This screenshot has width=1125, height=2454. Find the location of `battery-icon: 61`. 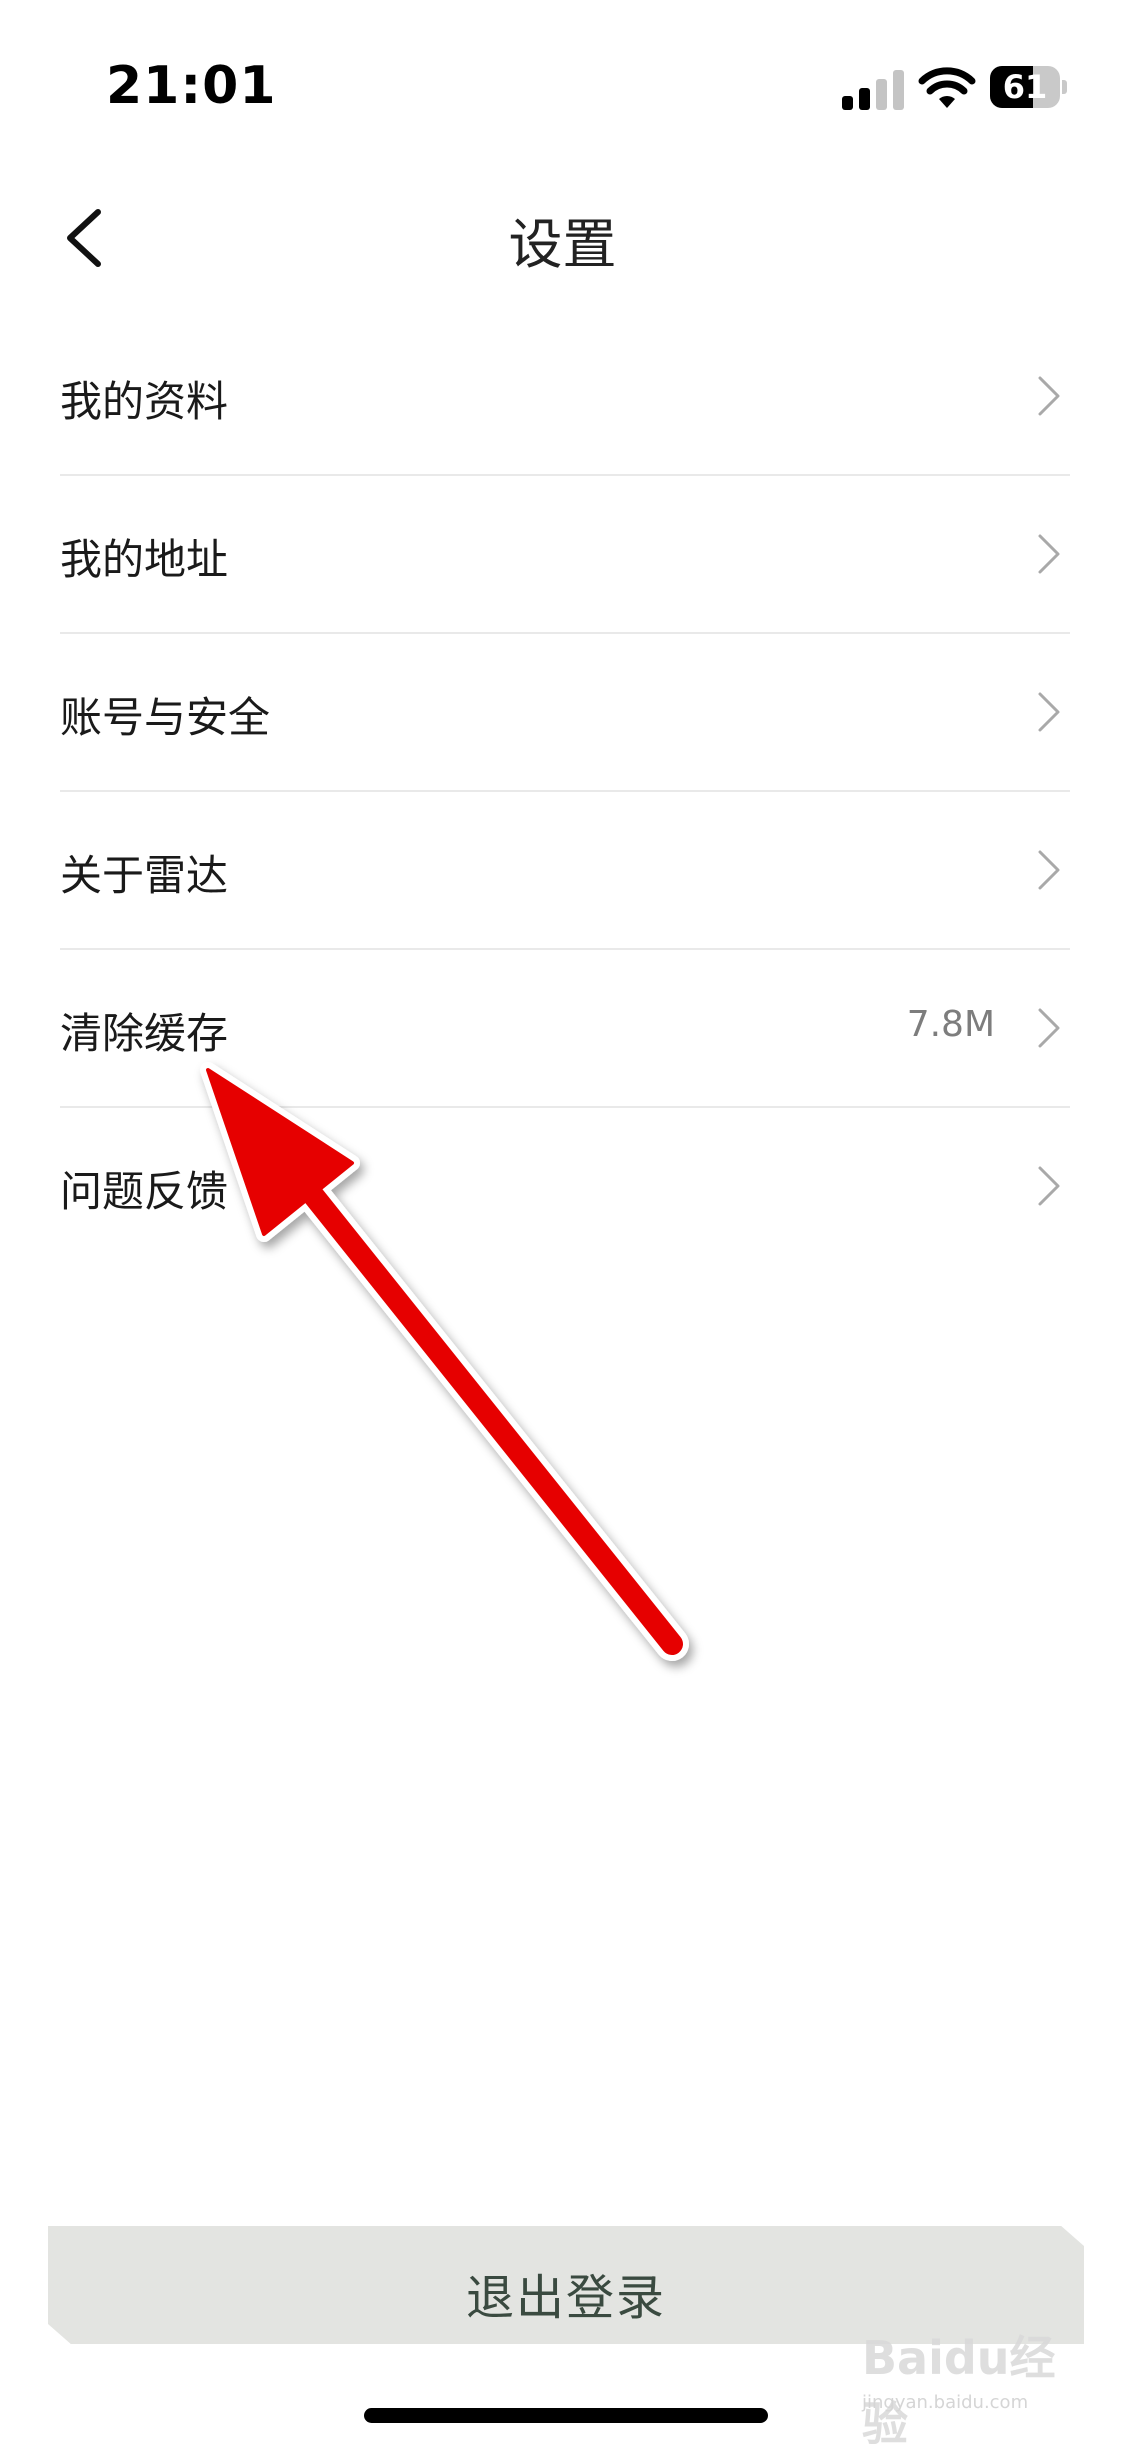

battery-icon: 61 is located at coordinates (1028, 87).